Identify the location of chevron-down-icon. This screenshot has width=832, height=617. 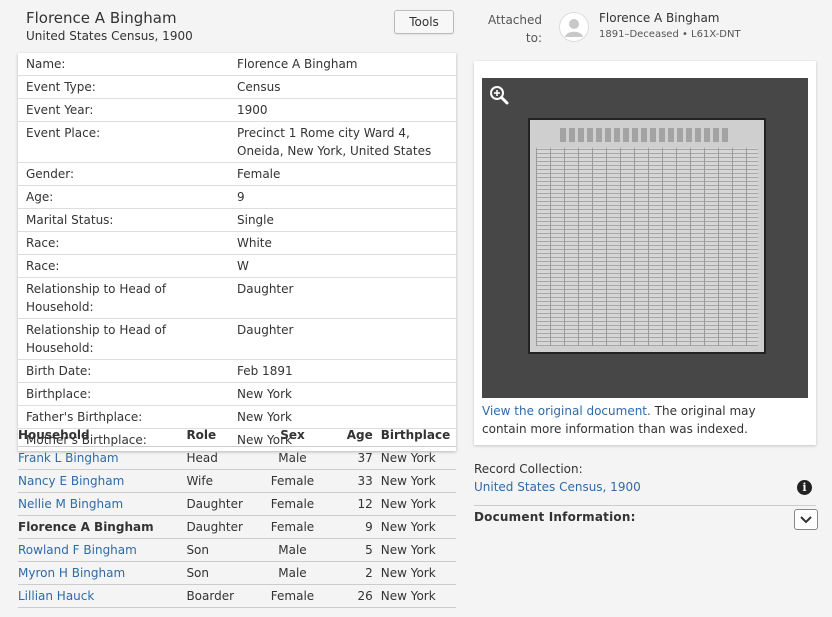
(806, 520).